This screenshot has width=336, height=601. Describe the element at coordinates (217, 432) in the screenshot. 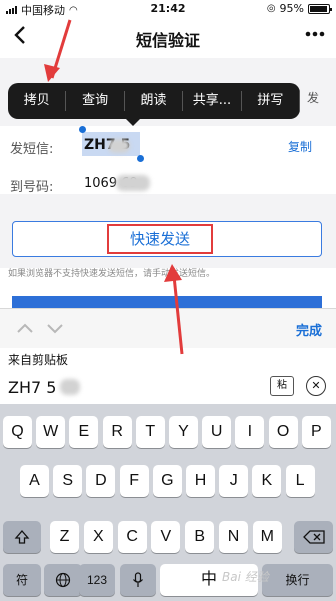

I see `key-u: U` at that location.